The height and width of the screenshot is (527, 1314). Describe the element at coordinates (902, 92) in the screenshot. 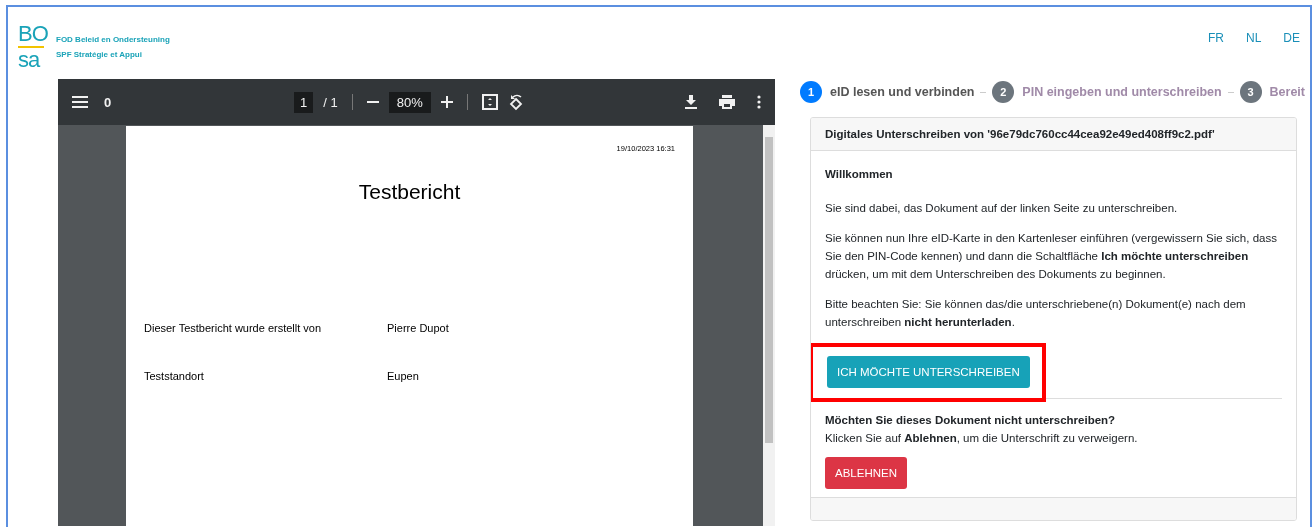

I see `step-label: eID lesen und verbinden` at that location.